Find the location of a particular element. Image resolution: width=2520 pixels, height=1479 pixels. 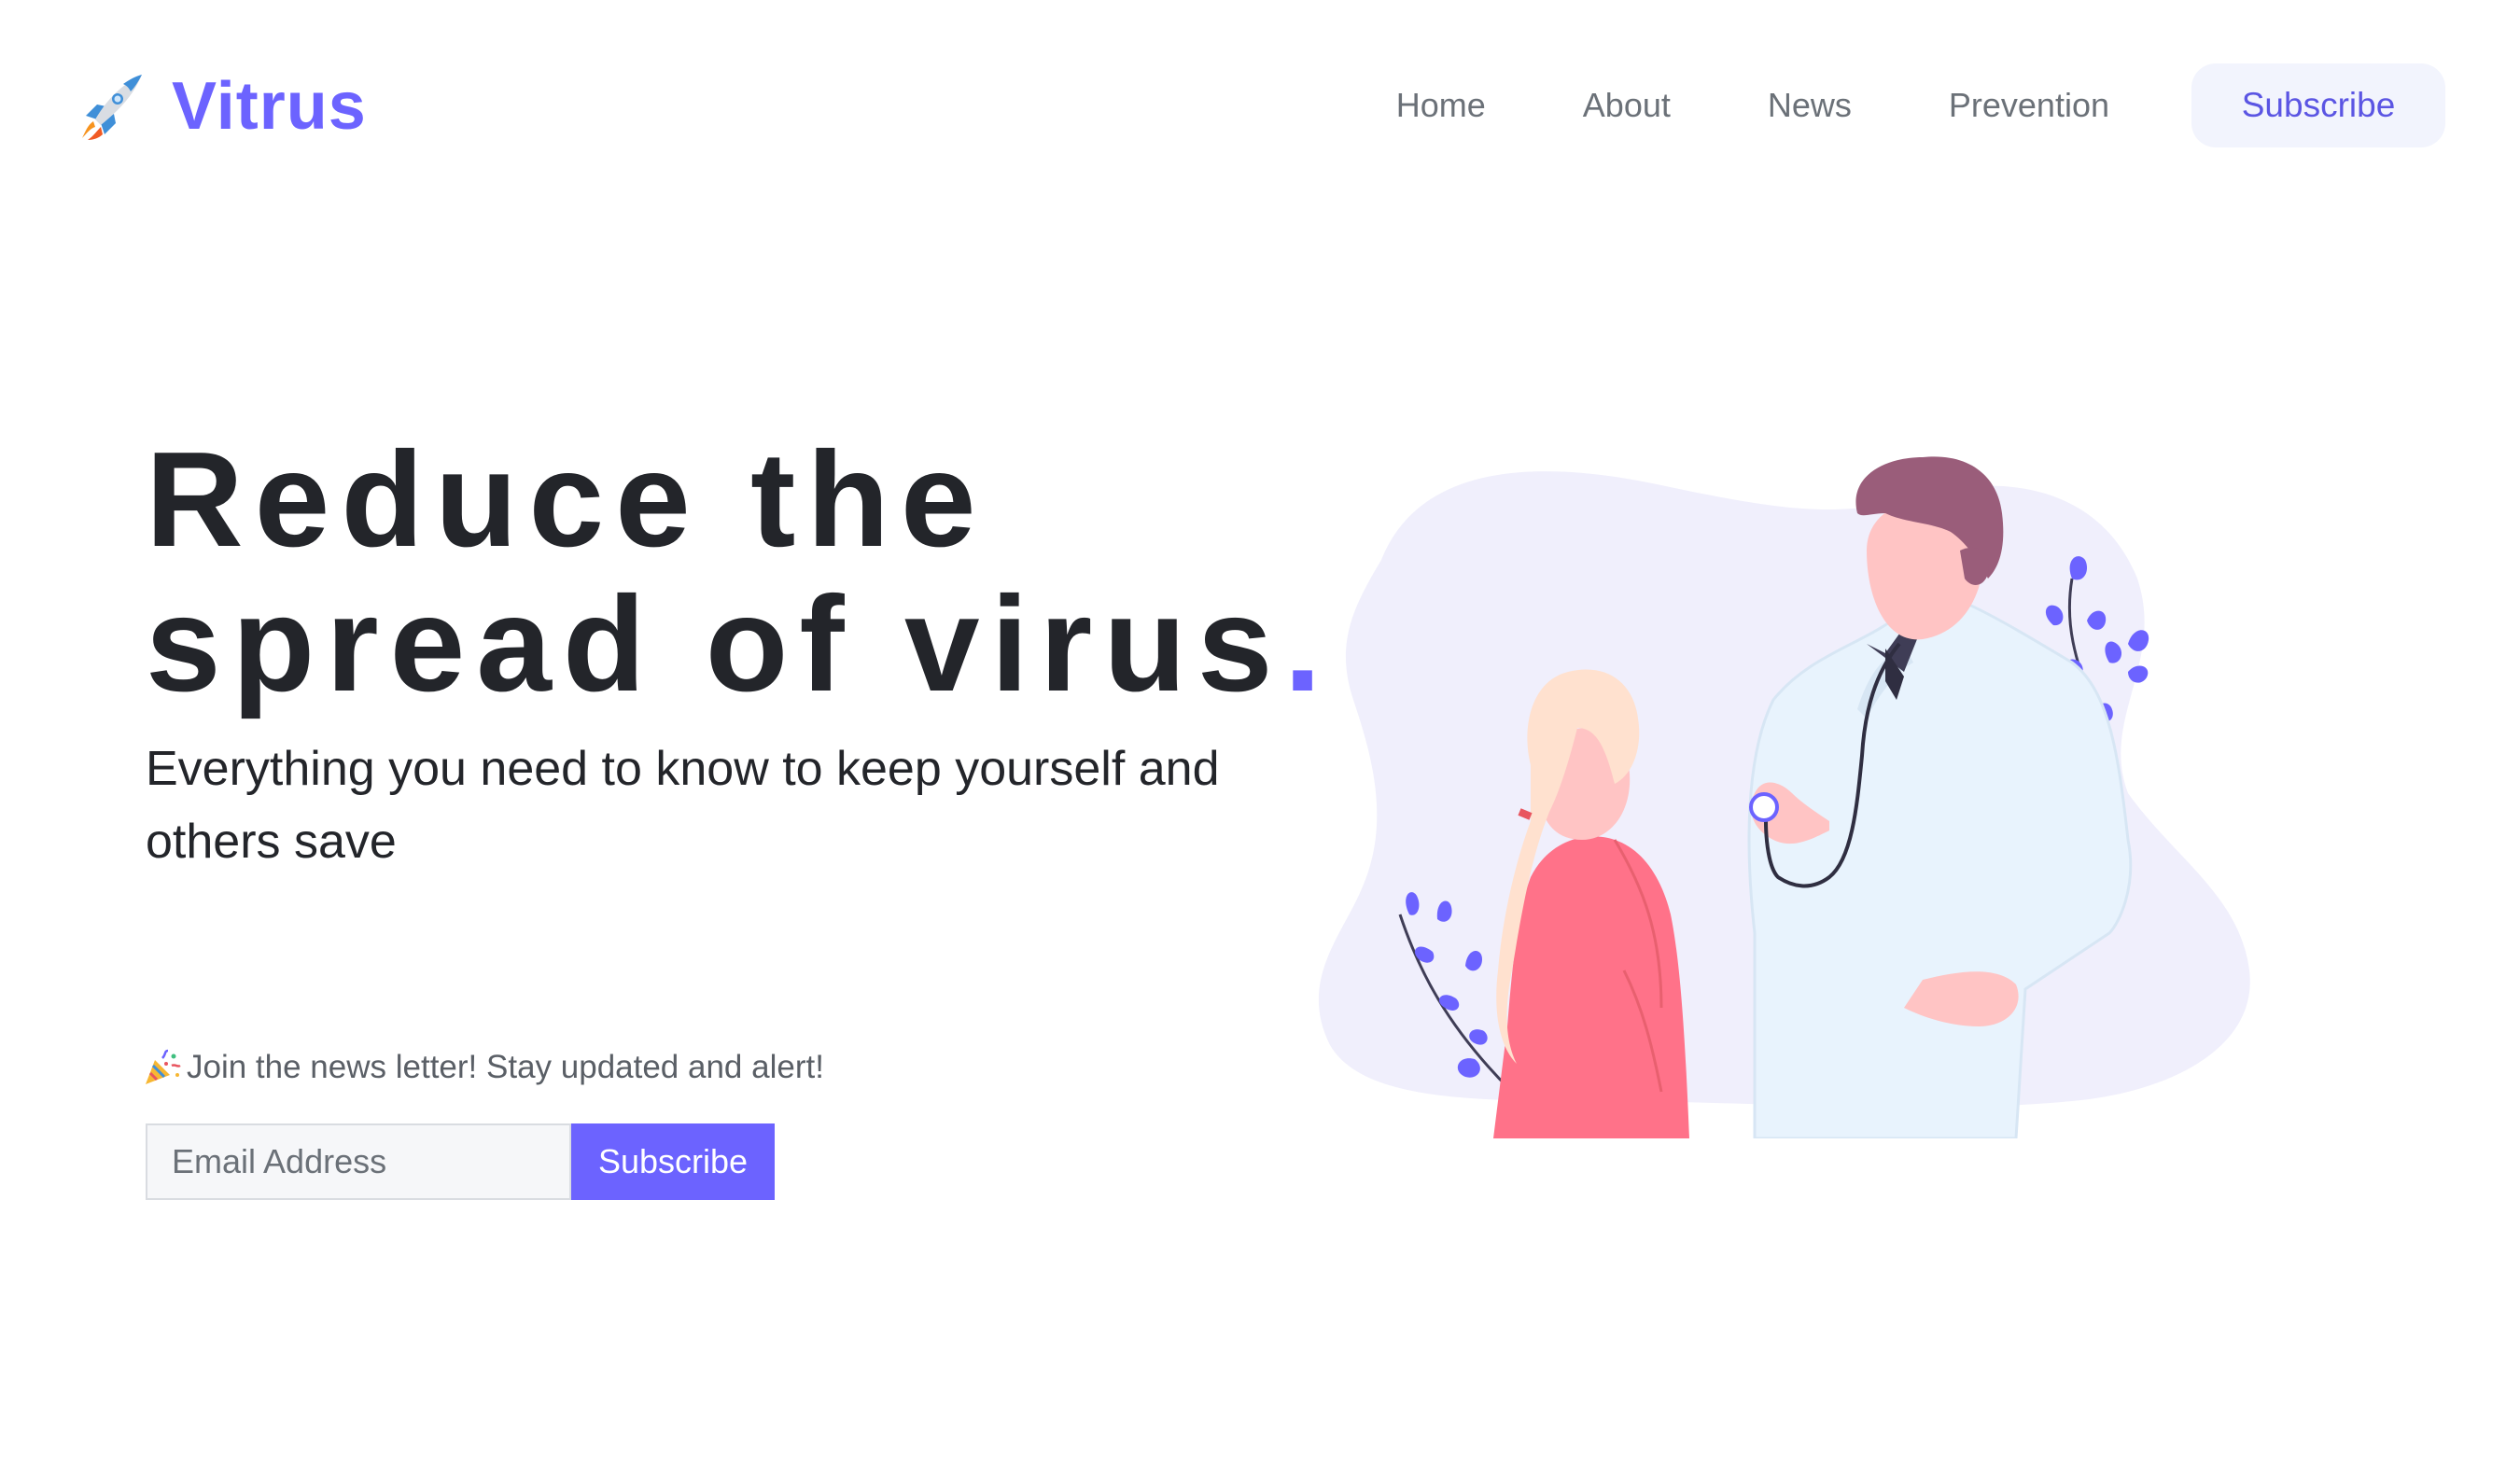

hero-title: Reduce the spread of virus. is located at coordinates (739, 572).